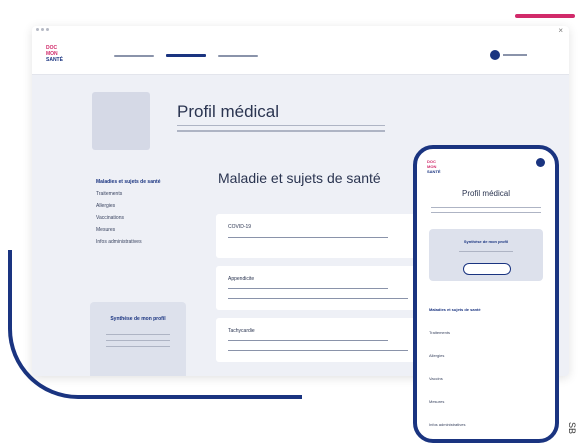 This screenshot has width=585, height=446. Describe the element at coordinates (241, 279) in the screenshot. I see `health-item-label: Appendicite` at that location.